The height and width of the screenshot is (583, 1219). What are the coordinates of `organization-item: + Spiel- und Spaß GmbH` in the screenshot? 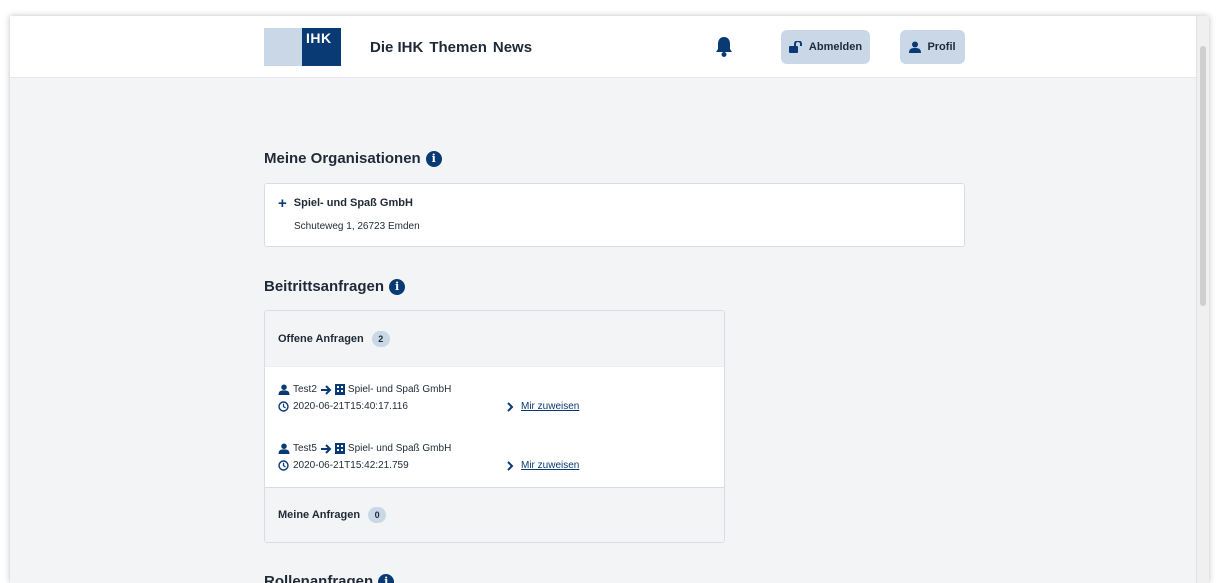 It's located at (345, 203).